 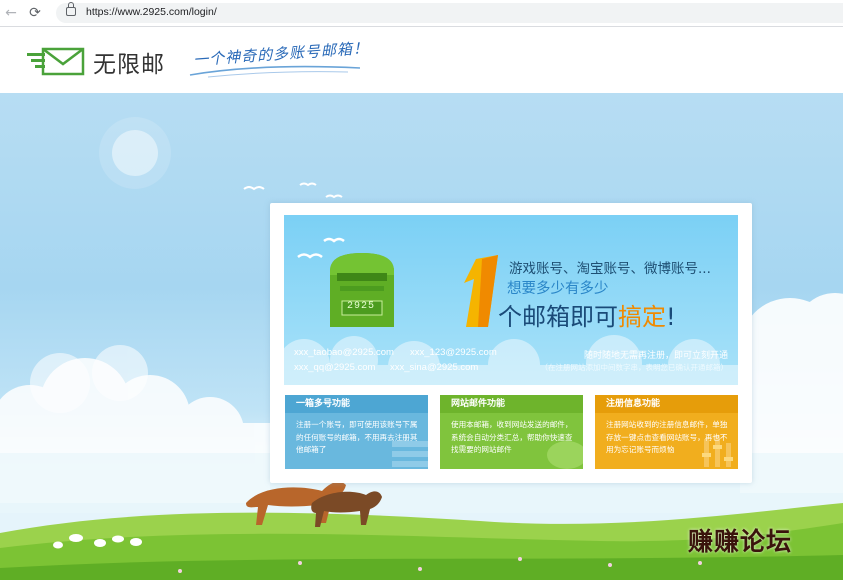 What do you see at coordinates (151, 12) in the screenshot?
I see `url-text: https://www.2925.com/login/` at bounding box center [151, 12].